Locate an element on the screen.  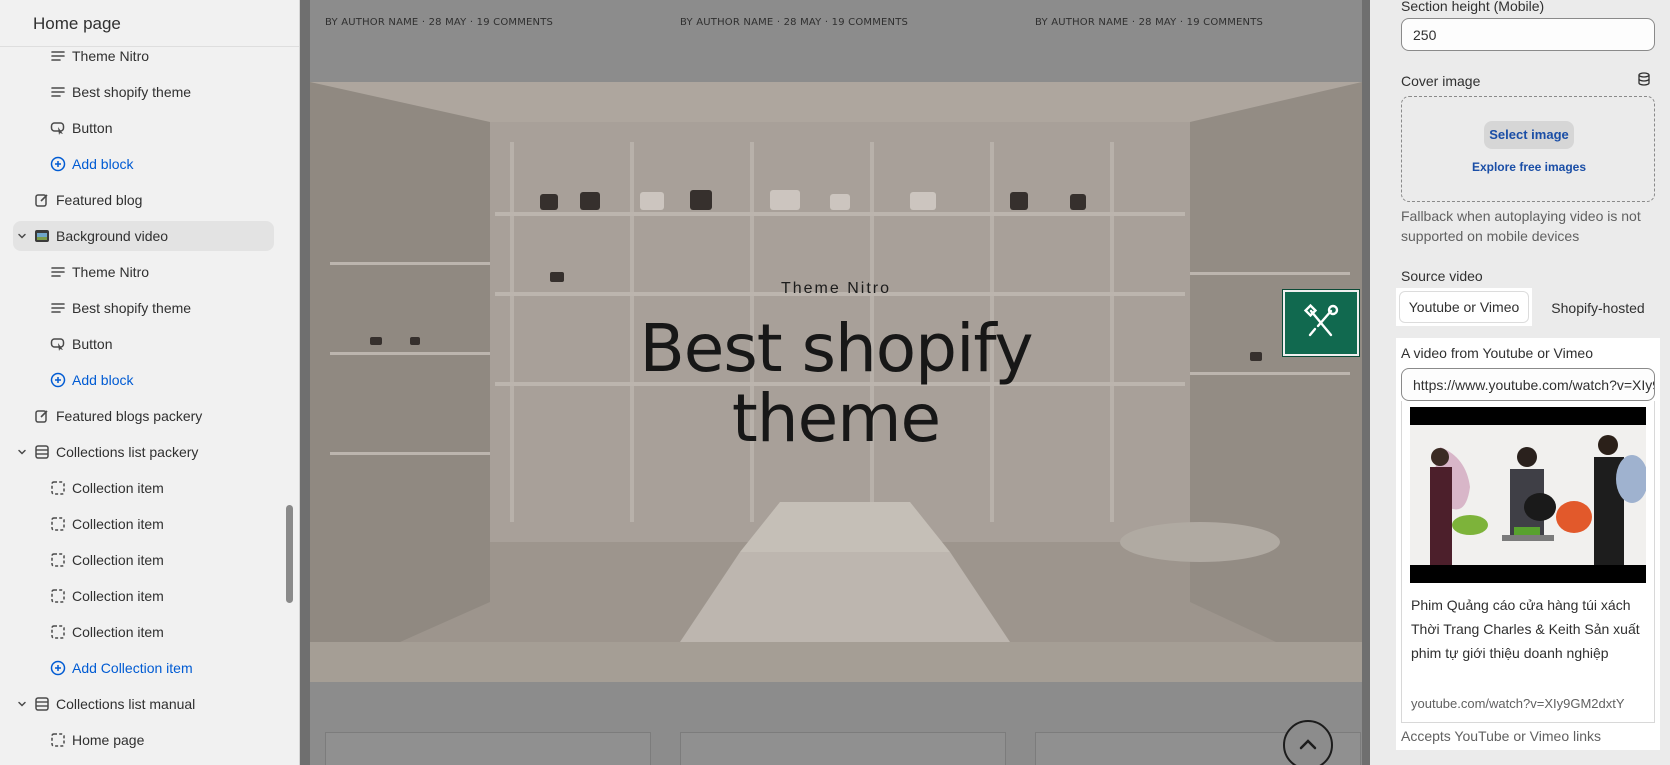
explore-free-images-link: Explore free images is located at coordinates (1529, 167).